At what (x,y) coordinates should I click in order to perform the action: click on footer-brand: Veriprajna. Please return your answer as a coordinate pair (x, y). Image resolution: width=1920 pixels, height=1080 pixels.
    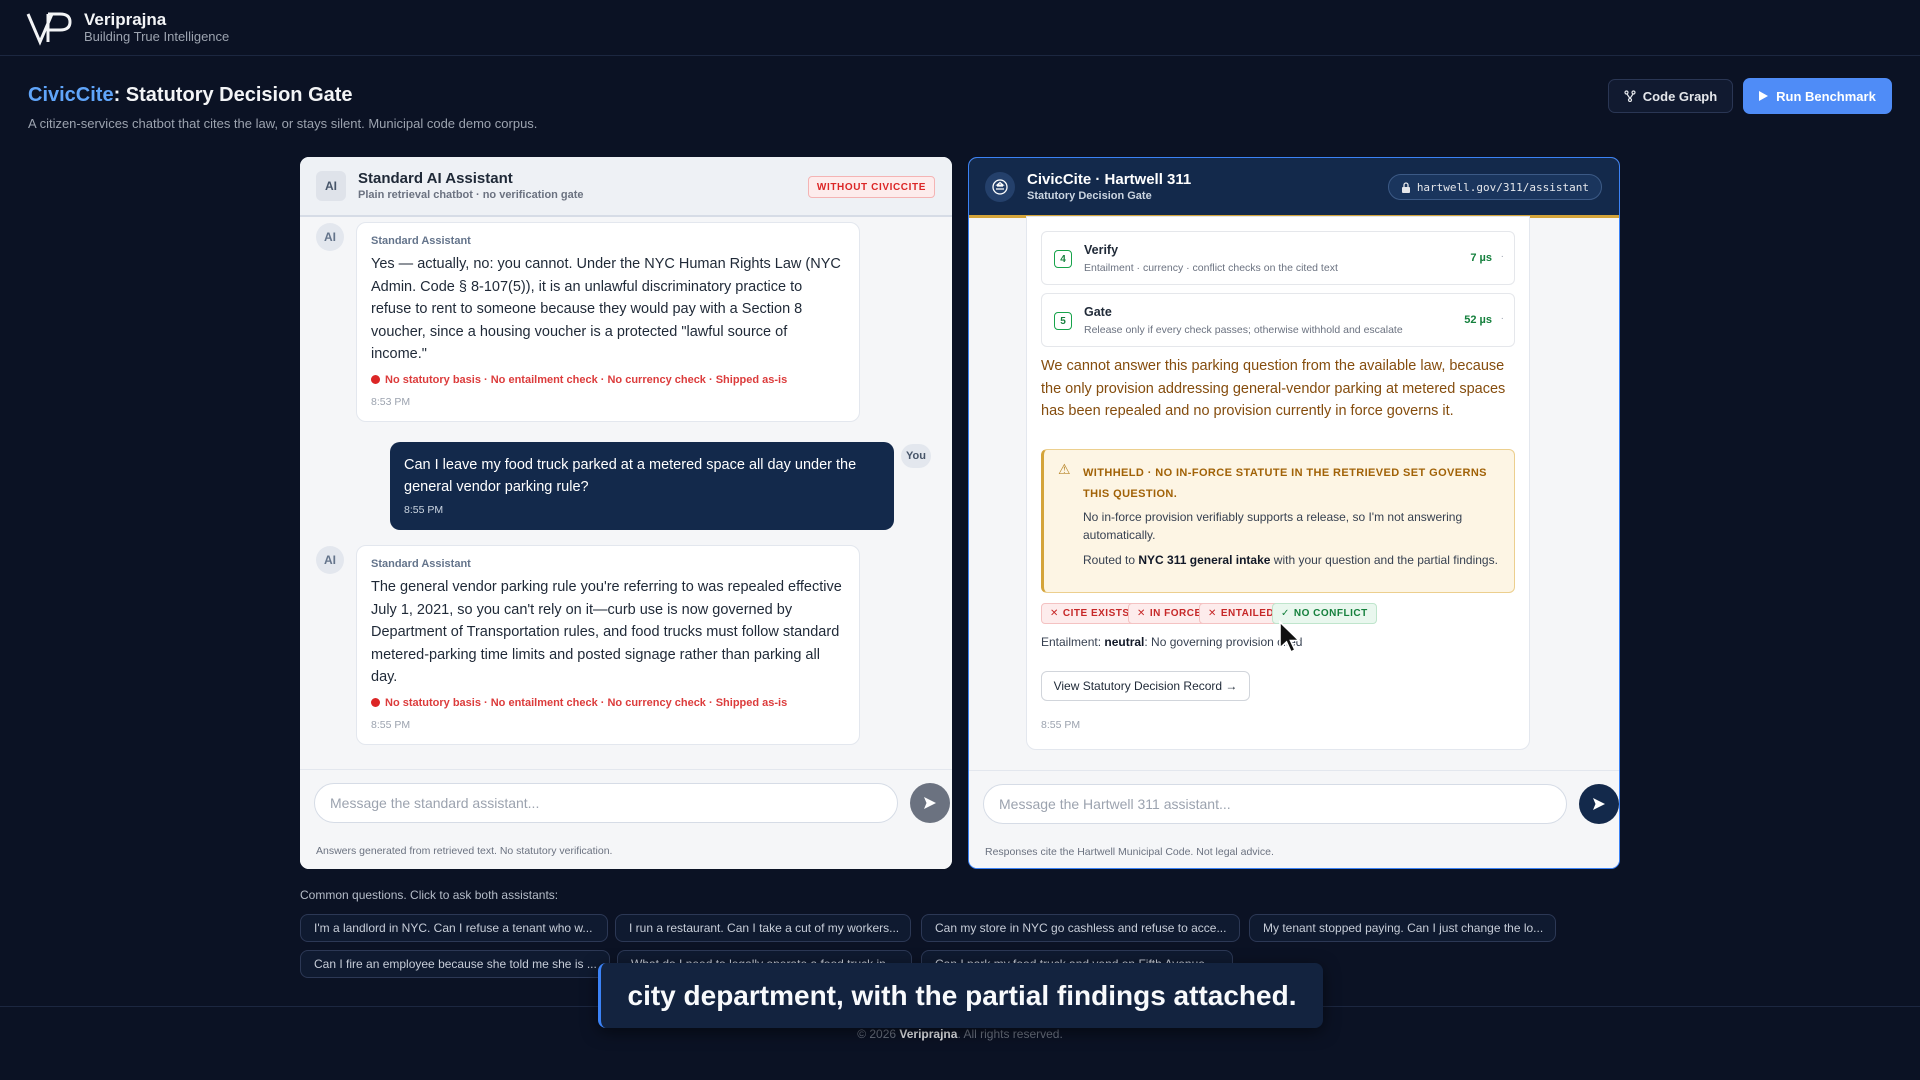
    Looking at the image, I should click on (928, 1034).